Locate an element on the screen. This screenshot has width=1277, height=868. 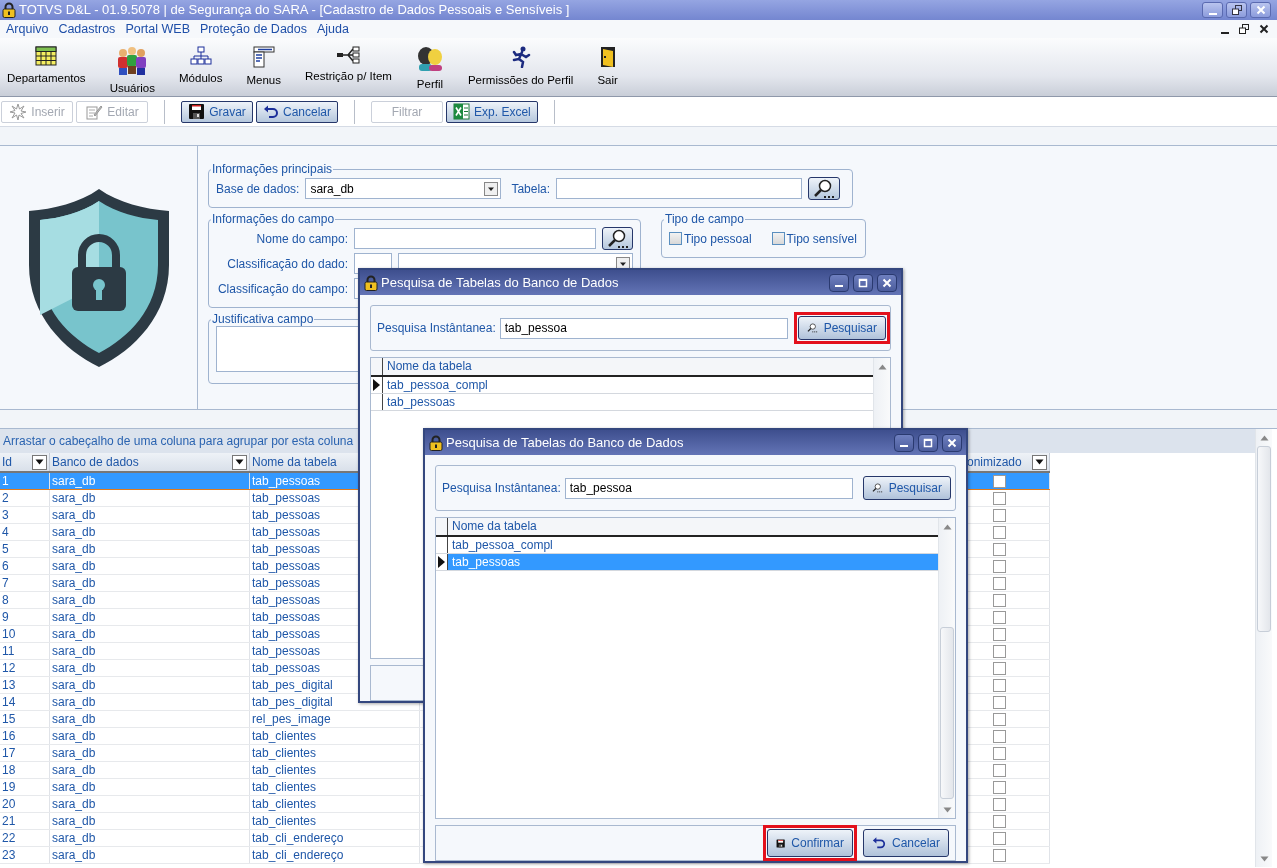
action-button: Gravar is located at coordinates (217, 111).